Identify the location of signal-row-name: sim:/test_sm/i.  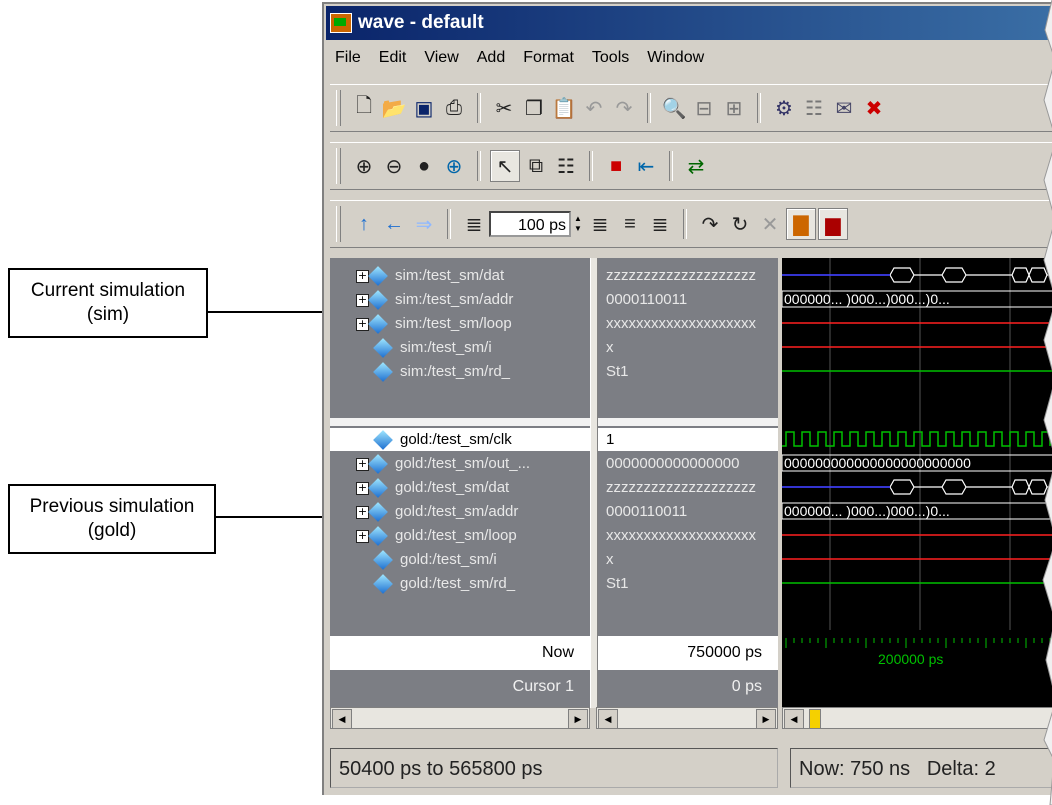
(460, 347).